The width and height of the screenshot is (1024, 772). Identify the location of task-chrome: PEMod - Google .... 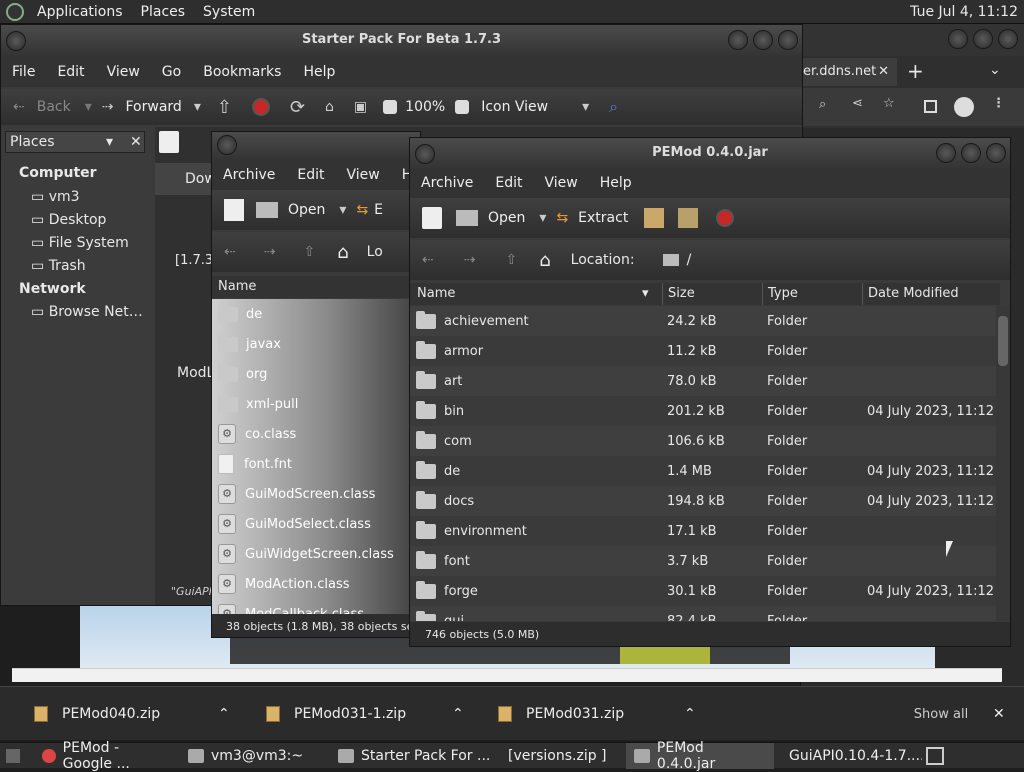
(107, 756).